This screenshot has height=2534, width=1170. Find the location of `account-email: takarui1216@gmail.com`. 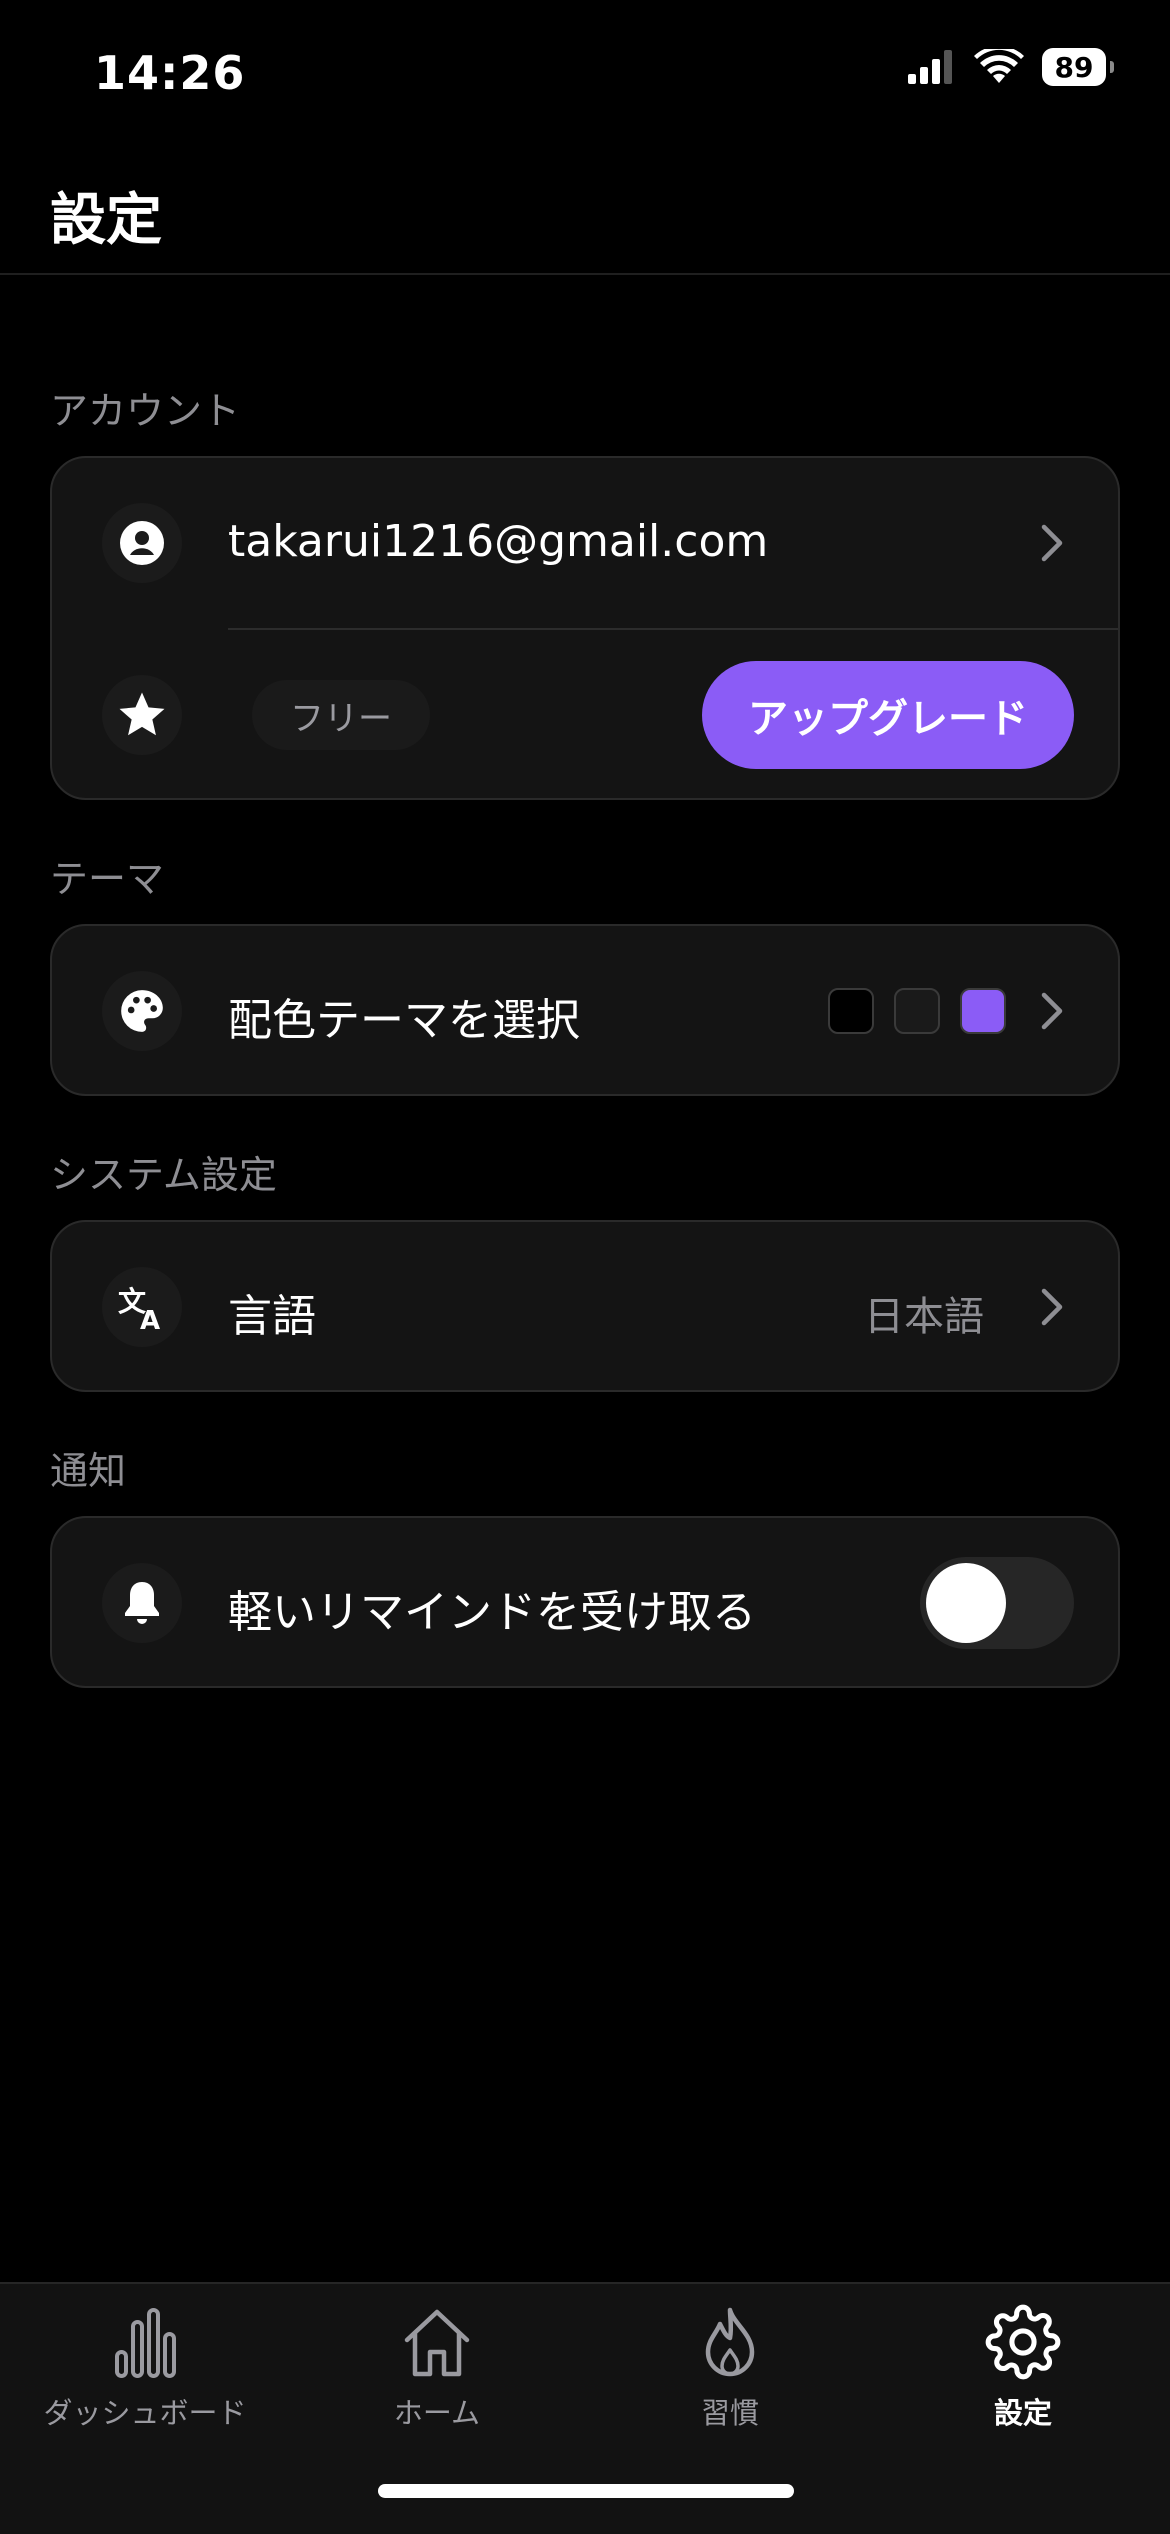

account-email: takarui1216@gmail.com is located at coordinates (498, 541).